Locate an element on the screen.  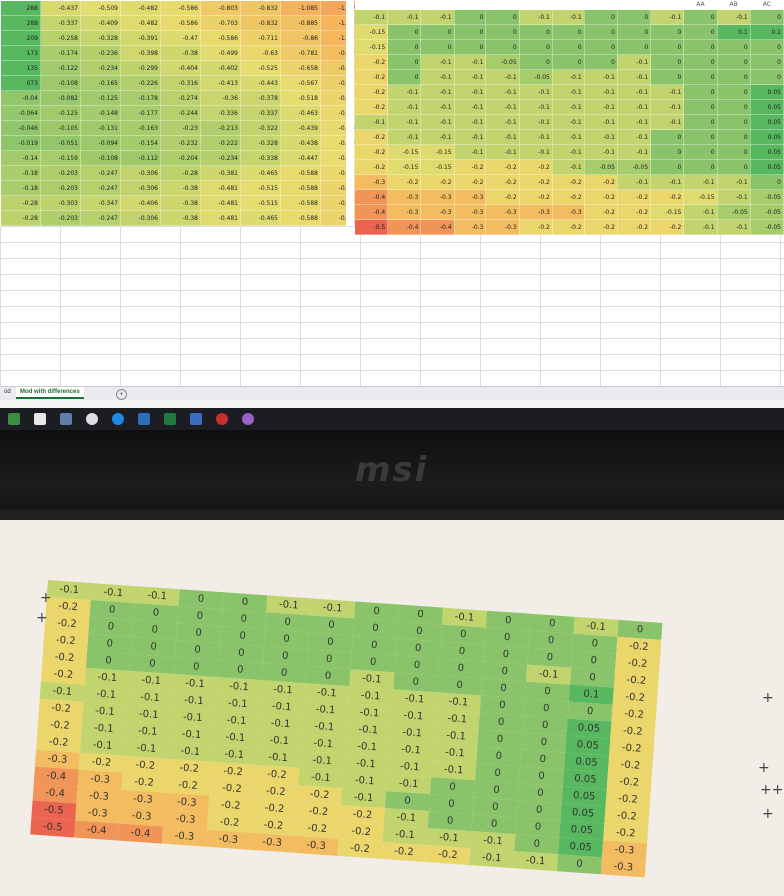
cell: -0.86 is located at coordinates (300, 38).